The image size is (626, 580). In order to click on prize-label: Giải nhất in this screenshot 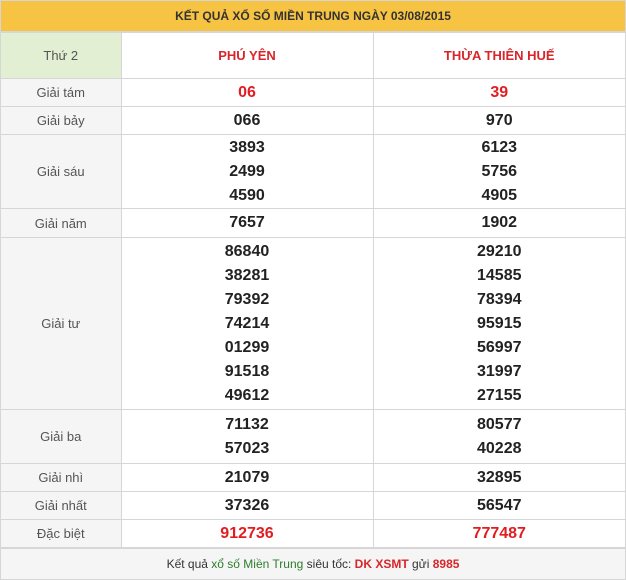, I will do `click(61, 505)`.